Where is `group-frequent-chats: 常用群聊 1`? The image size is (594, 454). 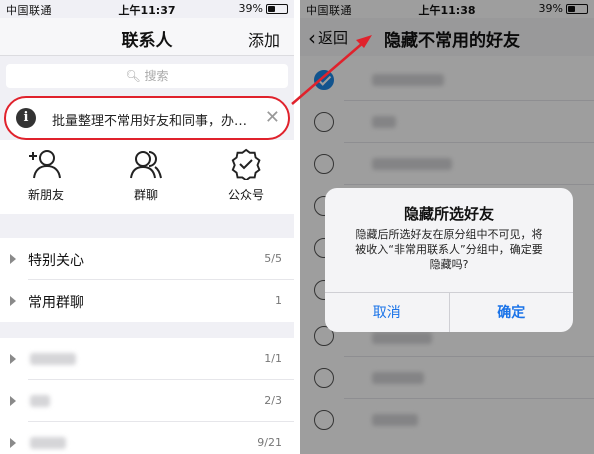
group-frequent-chats: 常用群聊 1 is located at coordinates (147, 301).